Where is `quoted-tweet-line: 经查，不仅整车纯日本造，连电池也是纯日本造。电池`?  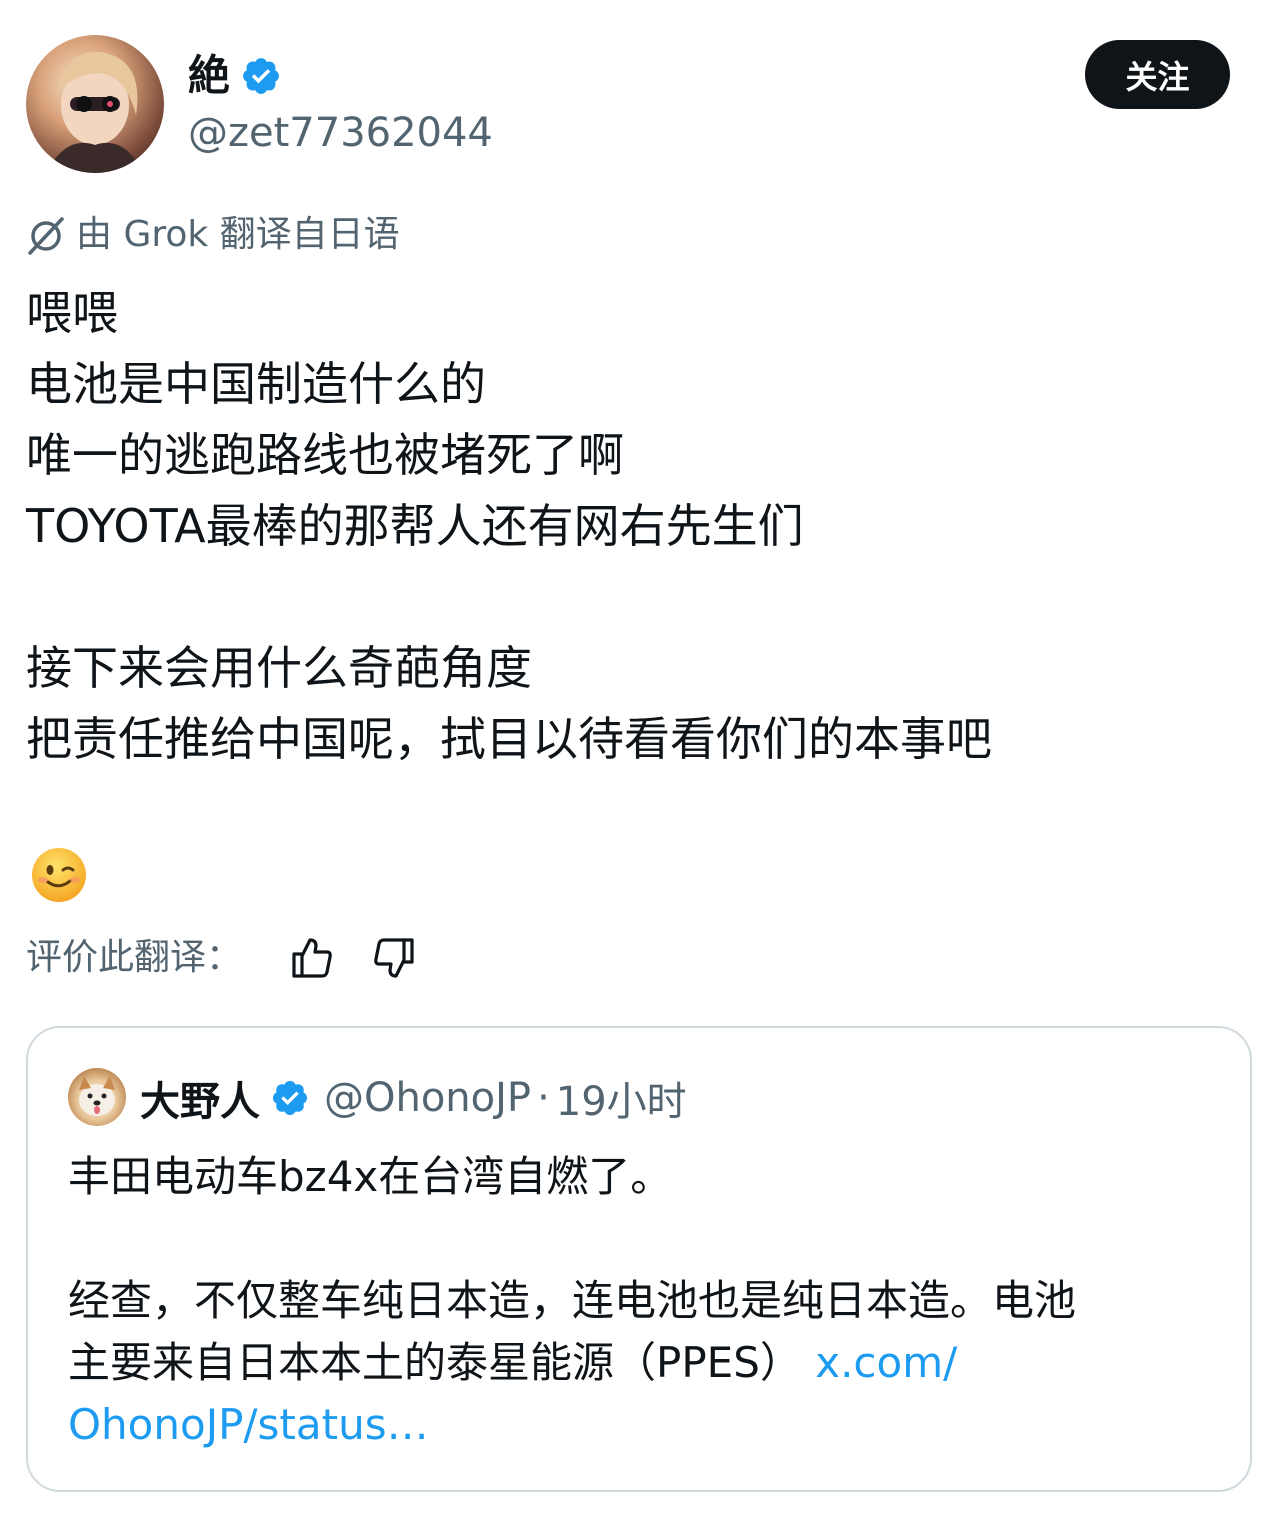
quoted-tweet-line: 经查，不仅整车纯日本造，连电池也是纯日本造。电池 is located at coordinates (572, 1300).